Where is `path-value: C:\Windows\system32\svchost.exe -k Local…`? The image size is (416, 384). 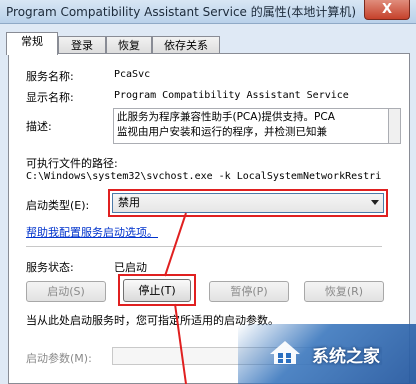
path-value: C:\Windows\system32\svchost.exe -k Local… is located at coordinates (204, 176).